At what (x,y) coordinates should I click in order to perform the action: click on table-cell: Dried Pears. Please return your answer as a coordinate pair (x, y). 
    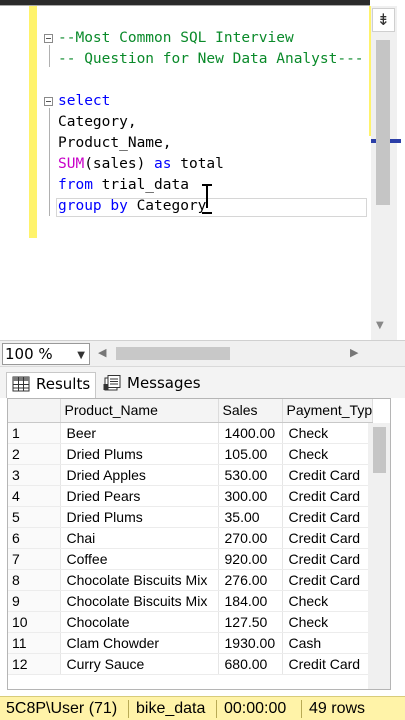
    Looking at the image, I should click on (139, 496).